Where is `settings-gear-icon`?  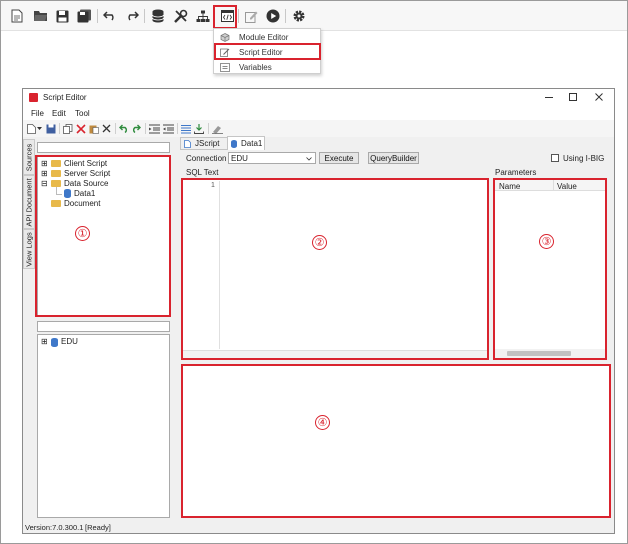
settings-gear-icon is located at coordinates (299, 16).